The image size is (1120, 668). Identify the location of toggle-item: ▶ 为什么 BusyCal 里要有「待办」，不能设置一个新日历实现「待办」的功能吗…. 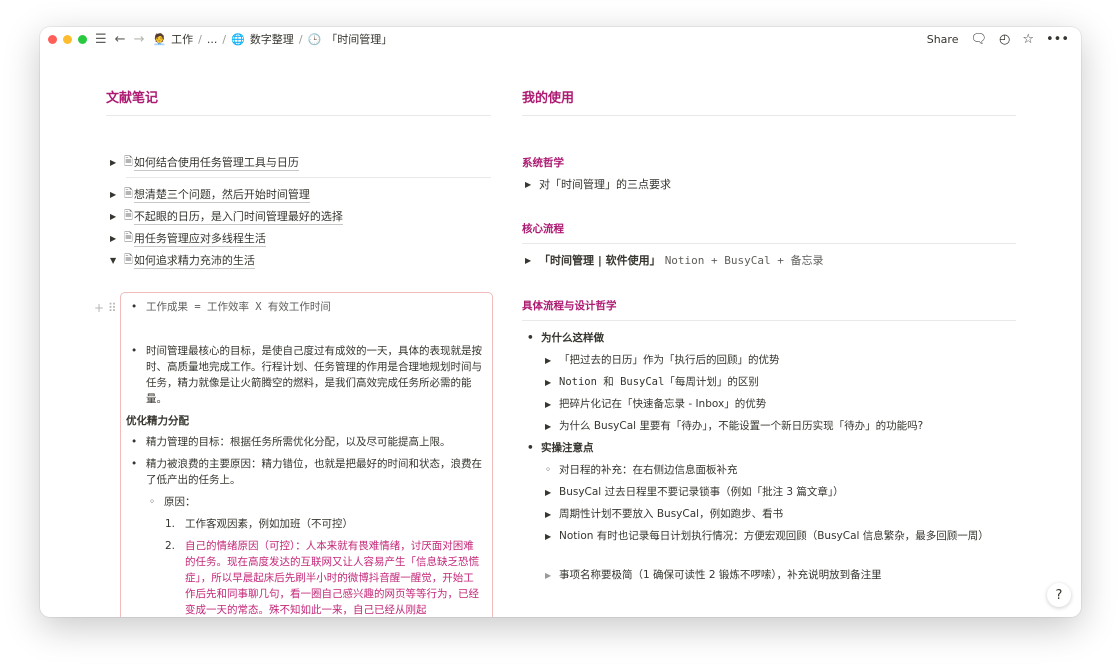
(734, 425).